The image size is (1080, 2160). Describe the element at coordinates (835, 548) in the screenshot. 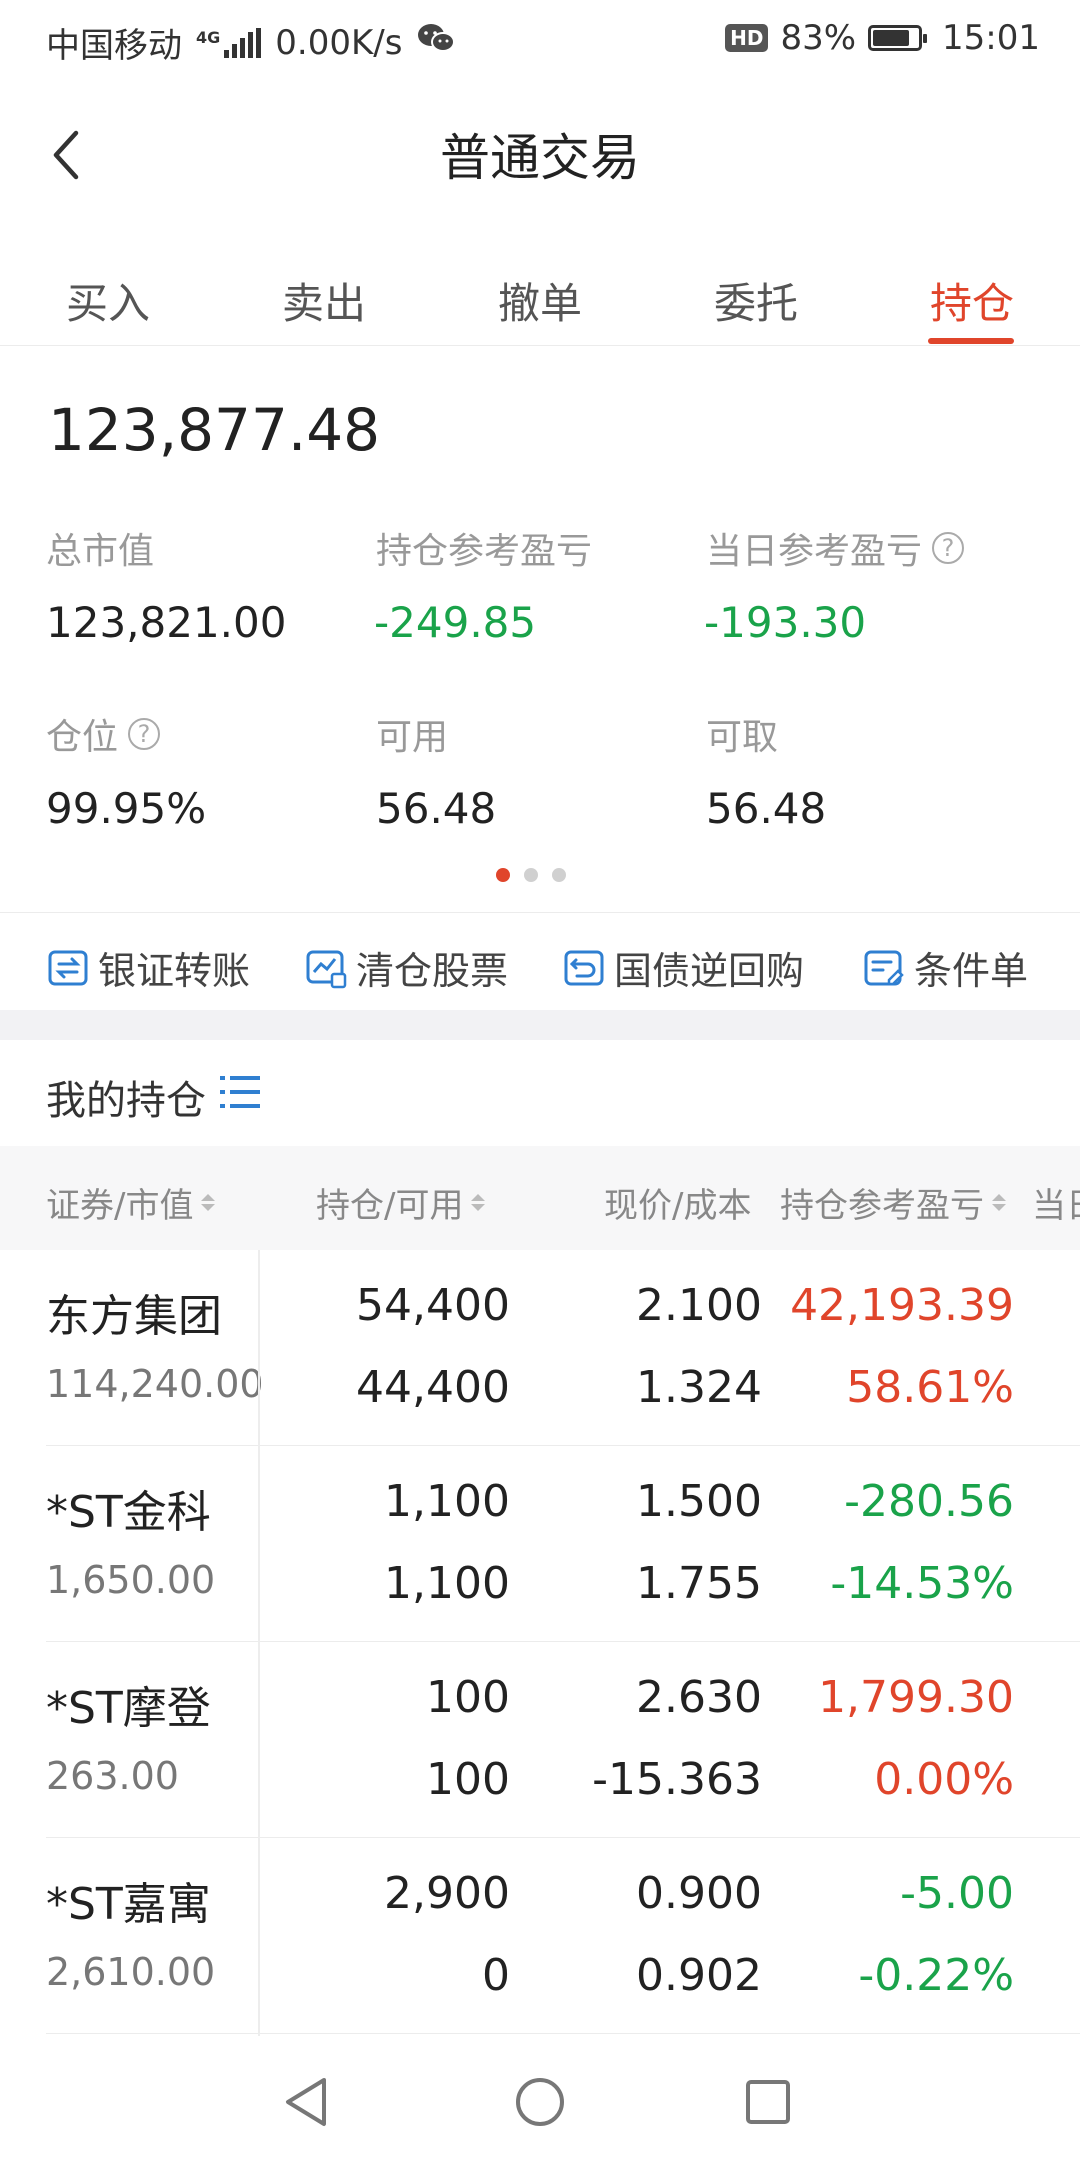

I see `day-pl-label-wrap: 当日参考盈亏 ?` at that location.